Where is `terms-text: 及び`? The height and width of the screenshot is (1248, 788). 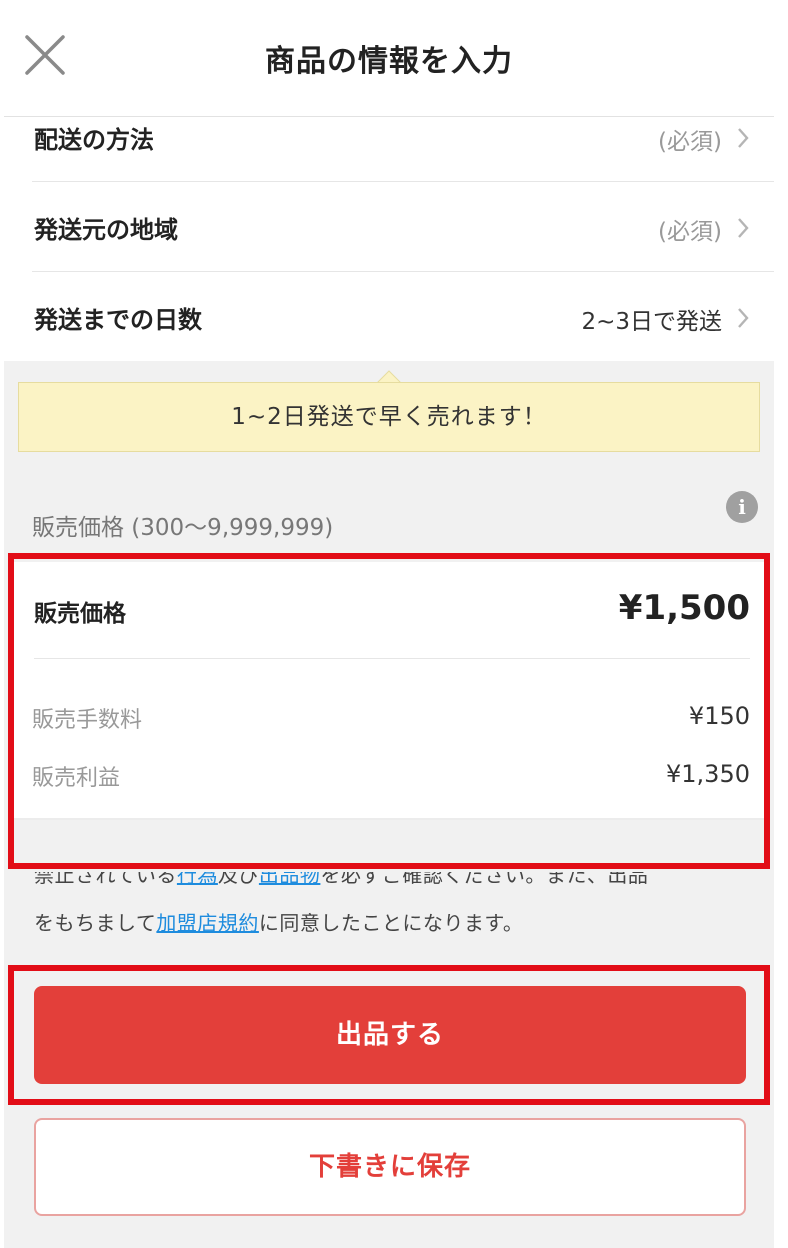 terms-text: 及び is located at coordinates (238, 879).